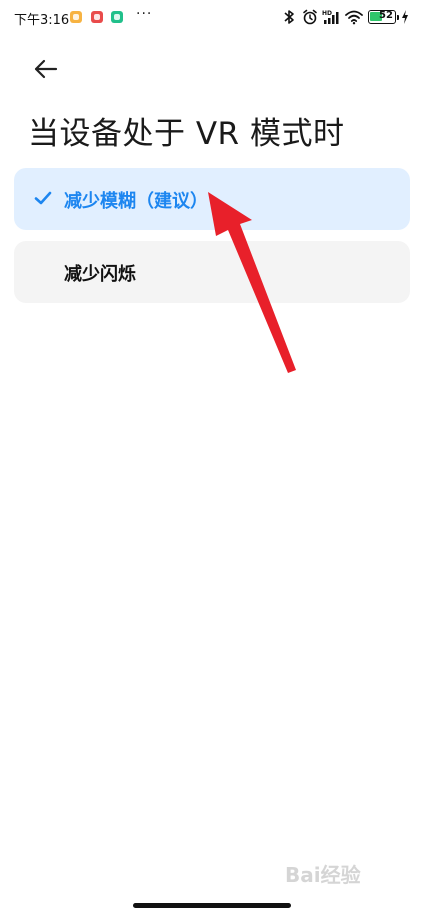 This screenshot has height=916, width=423. What do you see at coordinates (289, 17) in the screenshot?
I see `bluetooth-icon` at bounding box center [289, 17].